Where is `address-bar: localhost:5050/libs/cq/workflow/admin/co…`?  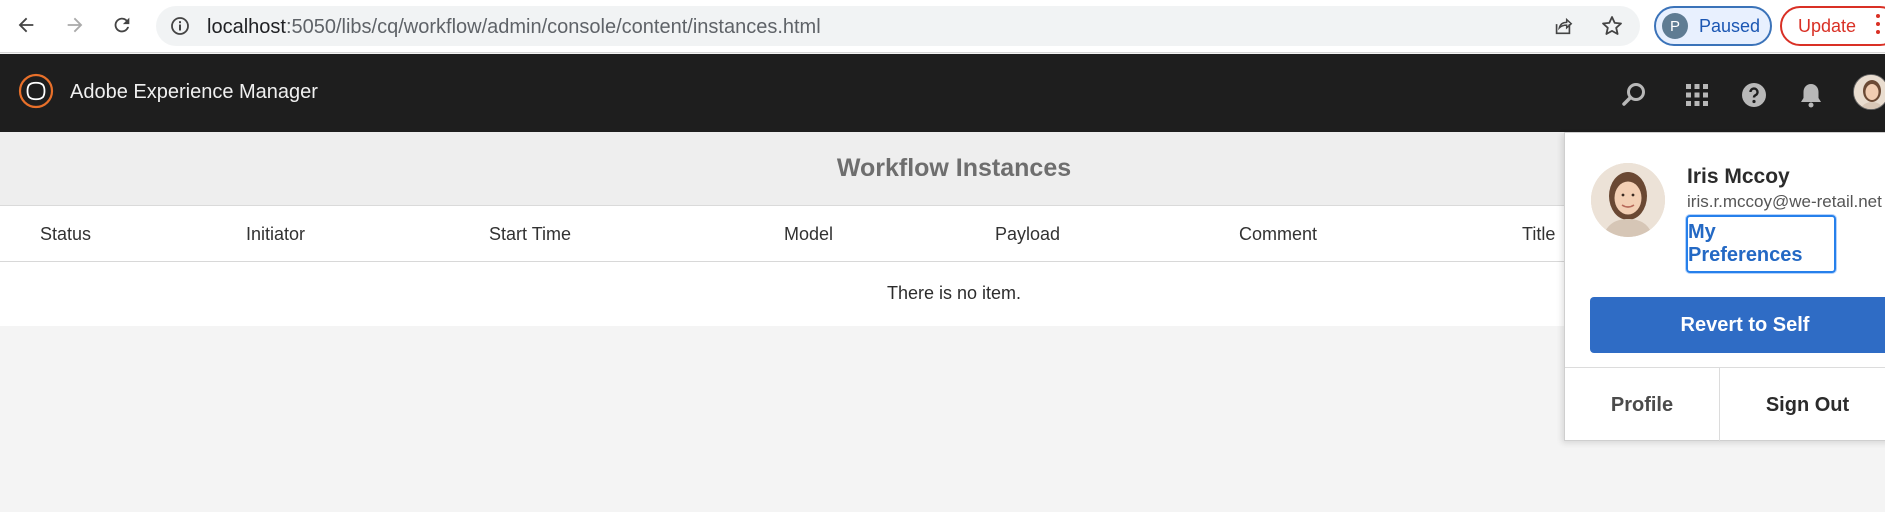 address-bar: localhost:5050/libs/cq/workflow/admin/co… is located at coordinates (898, 26).